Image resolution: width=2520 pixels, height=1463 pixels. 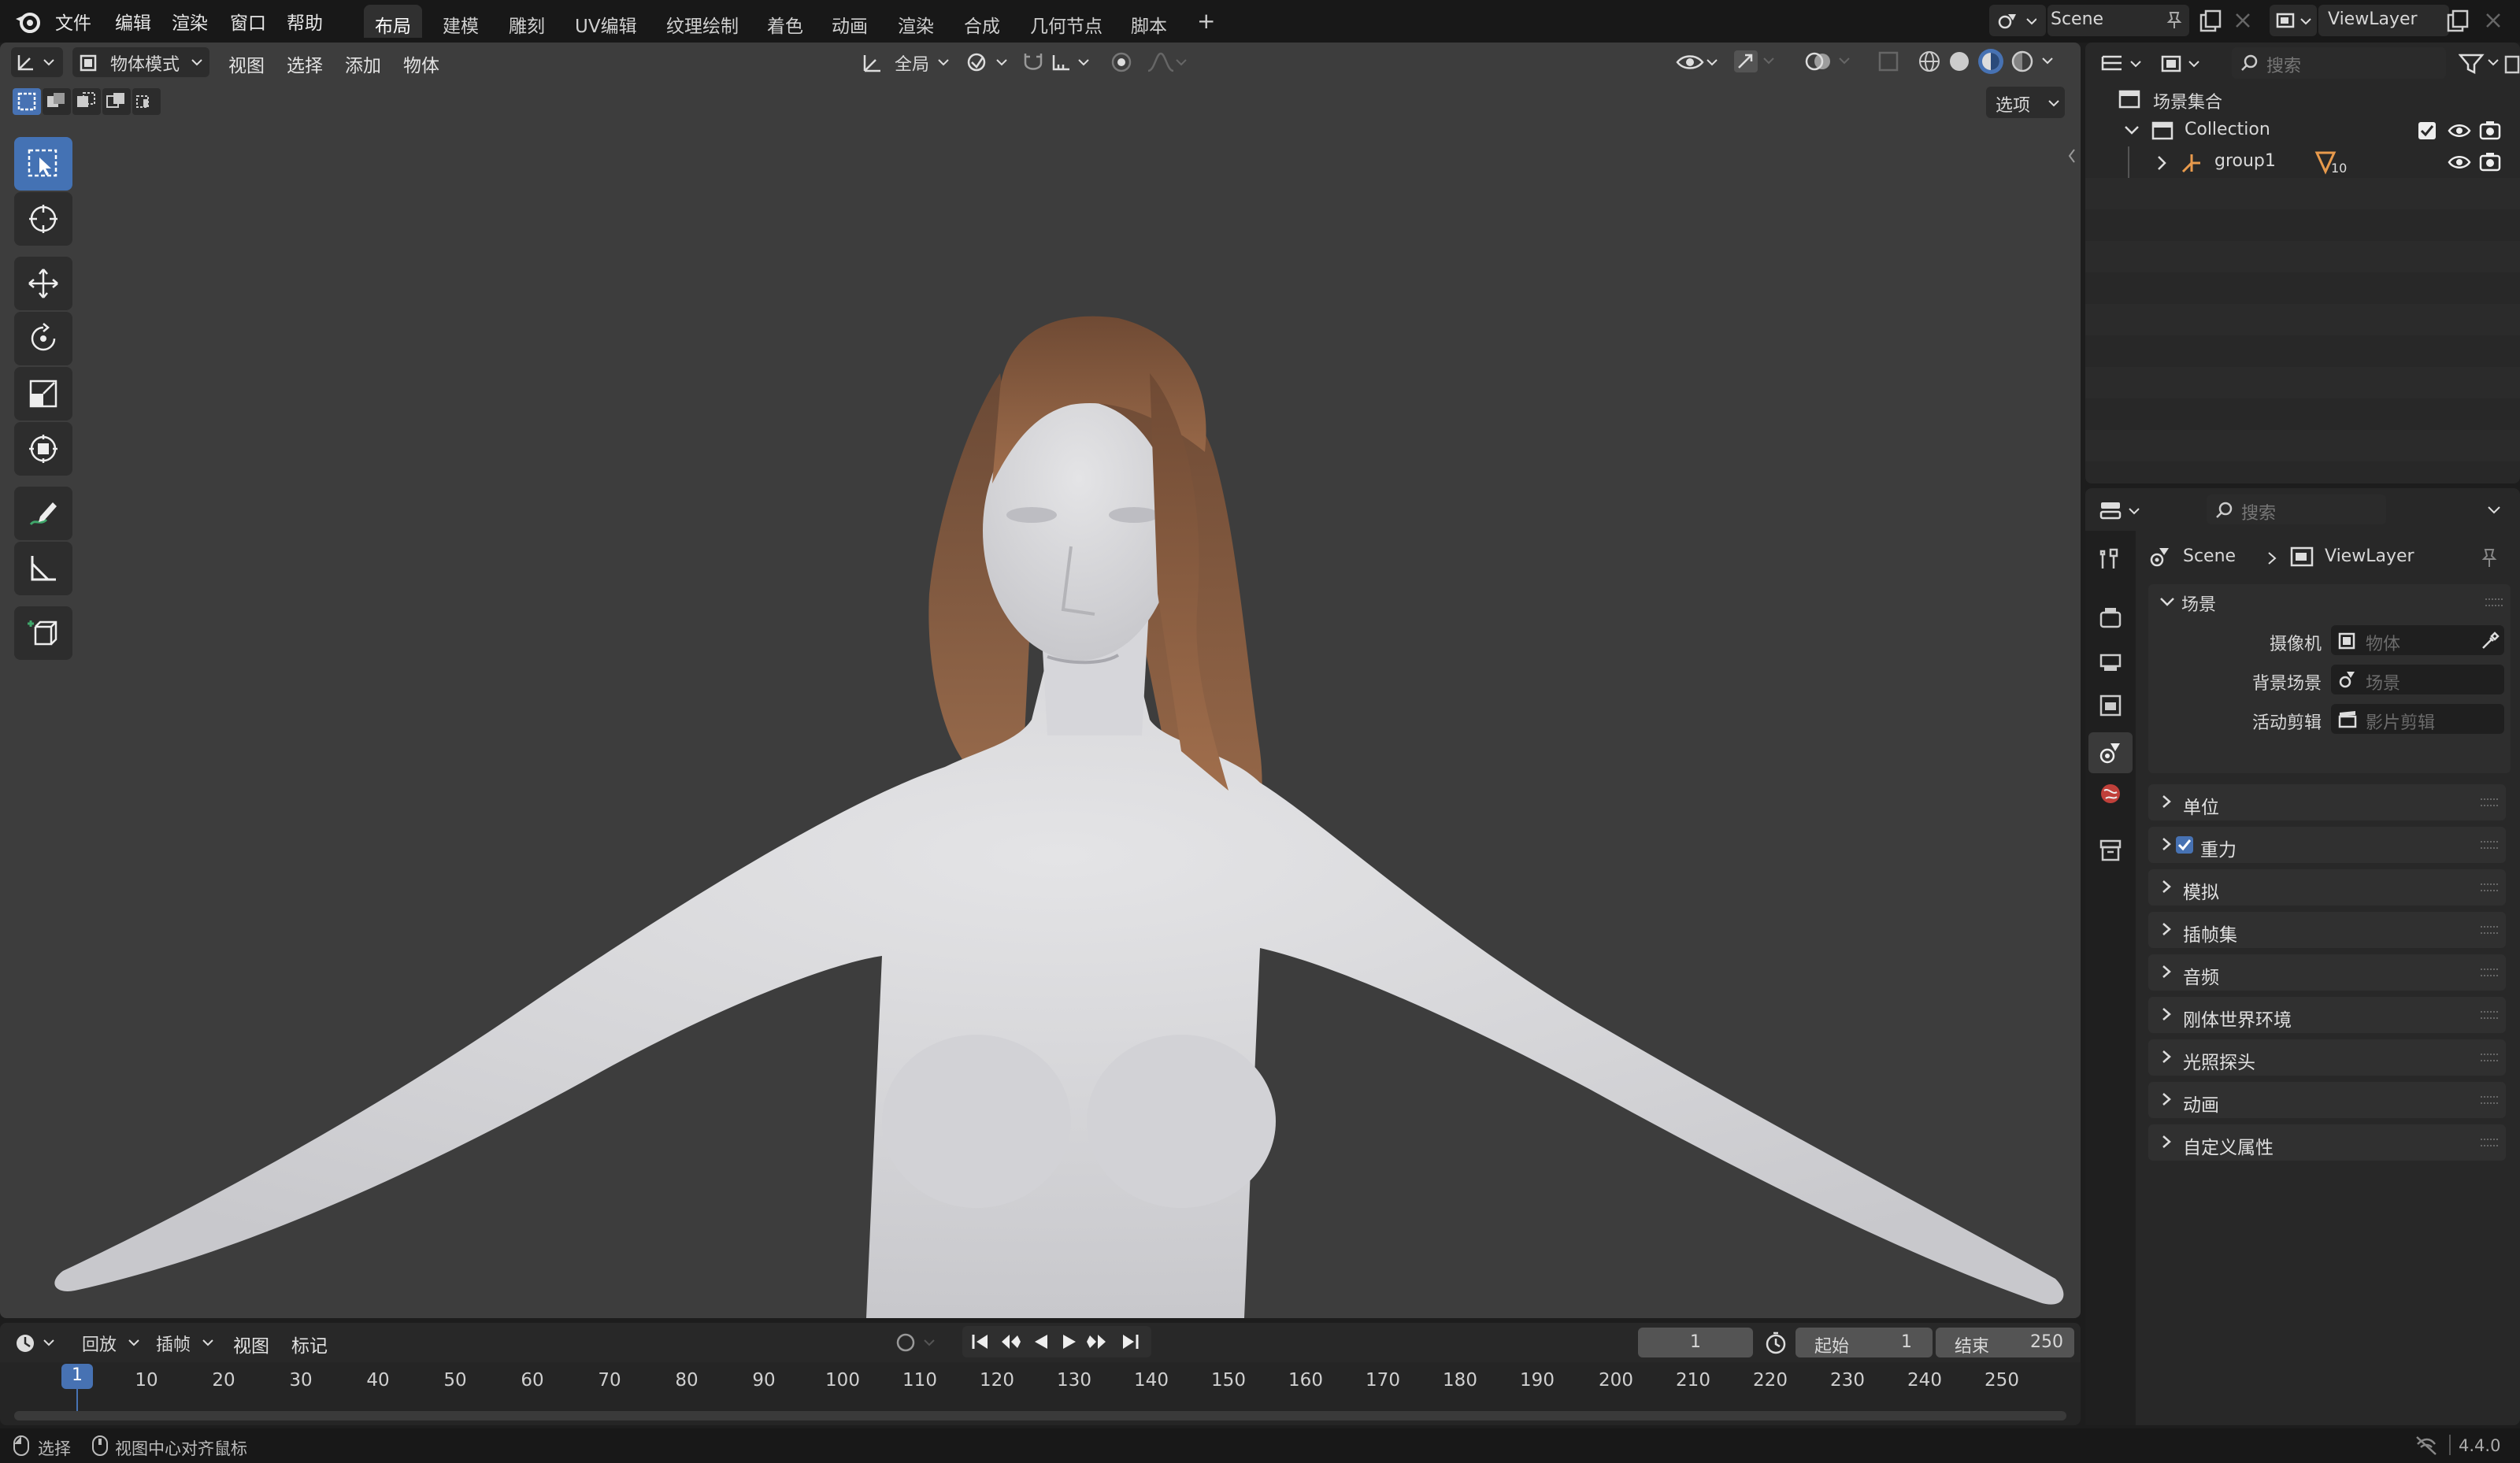 I want to click on panel-keying-sets: 插帧集, so click(x=2327, y=930).